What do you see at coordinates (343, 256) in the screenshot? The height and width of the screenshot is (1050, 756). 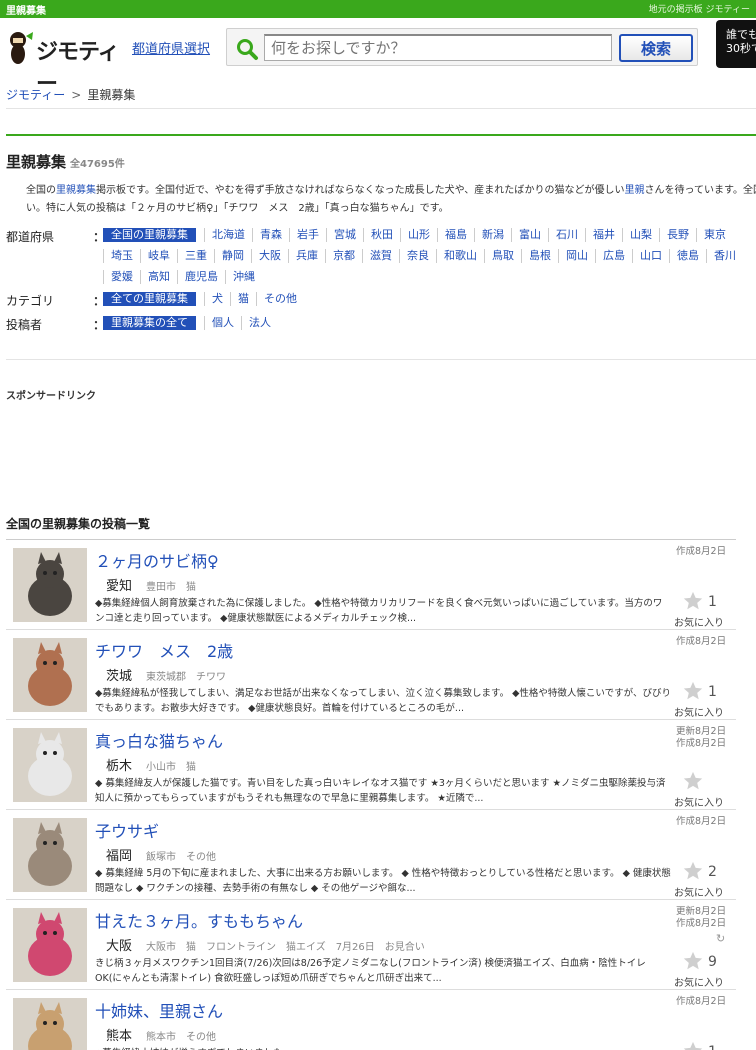 I see `filter-prefecture-option: 京都` at bounding box center [343, 256].